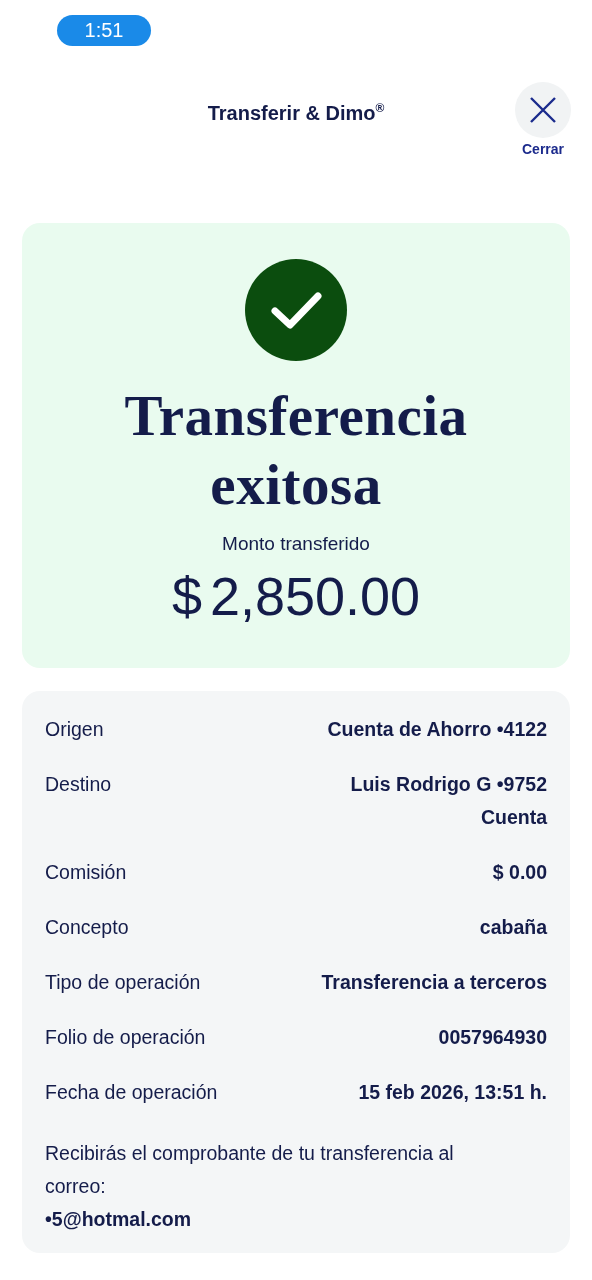 The height and width of the screenshot is (1280, 592). Describe the element at coordinates (513, 927) in the screenshot. I see `detail-value: cabaña` at that location.